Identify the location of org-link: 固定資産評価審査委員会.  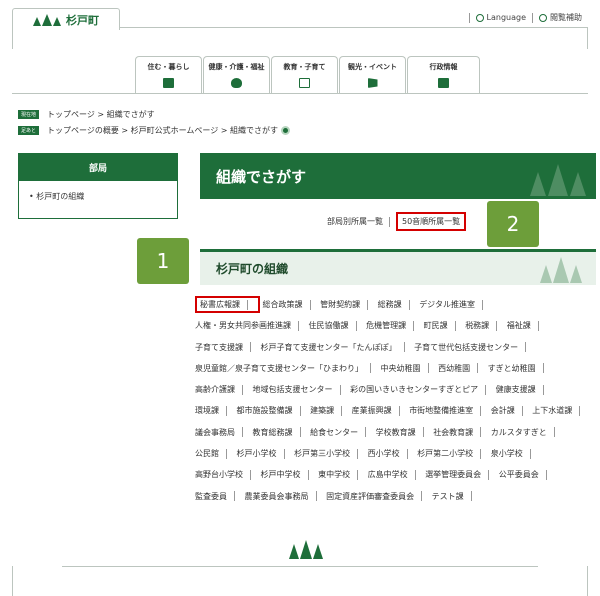
(377, 496).